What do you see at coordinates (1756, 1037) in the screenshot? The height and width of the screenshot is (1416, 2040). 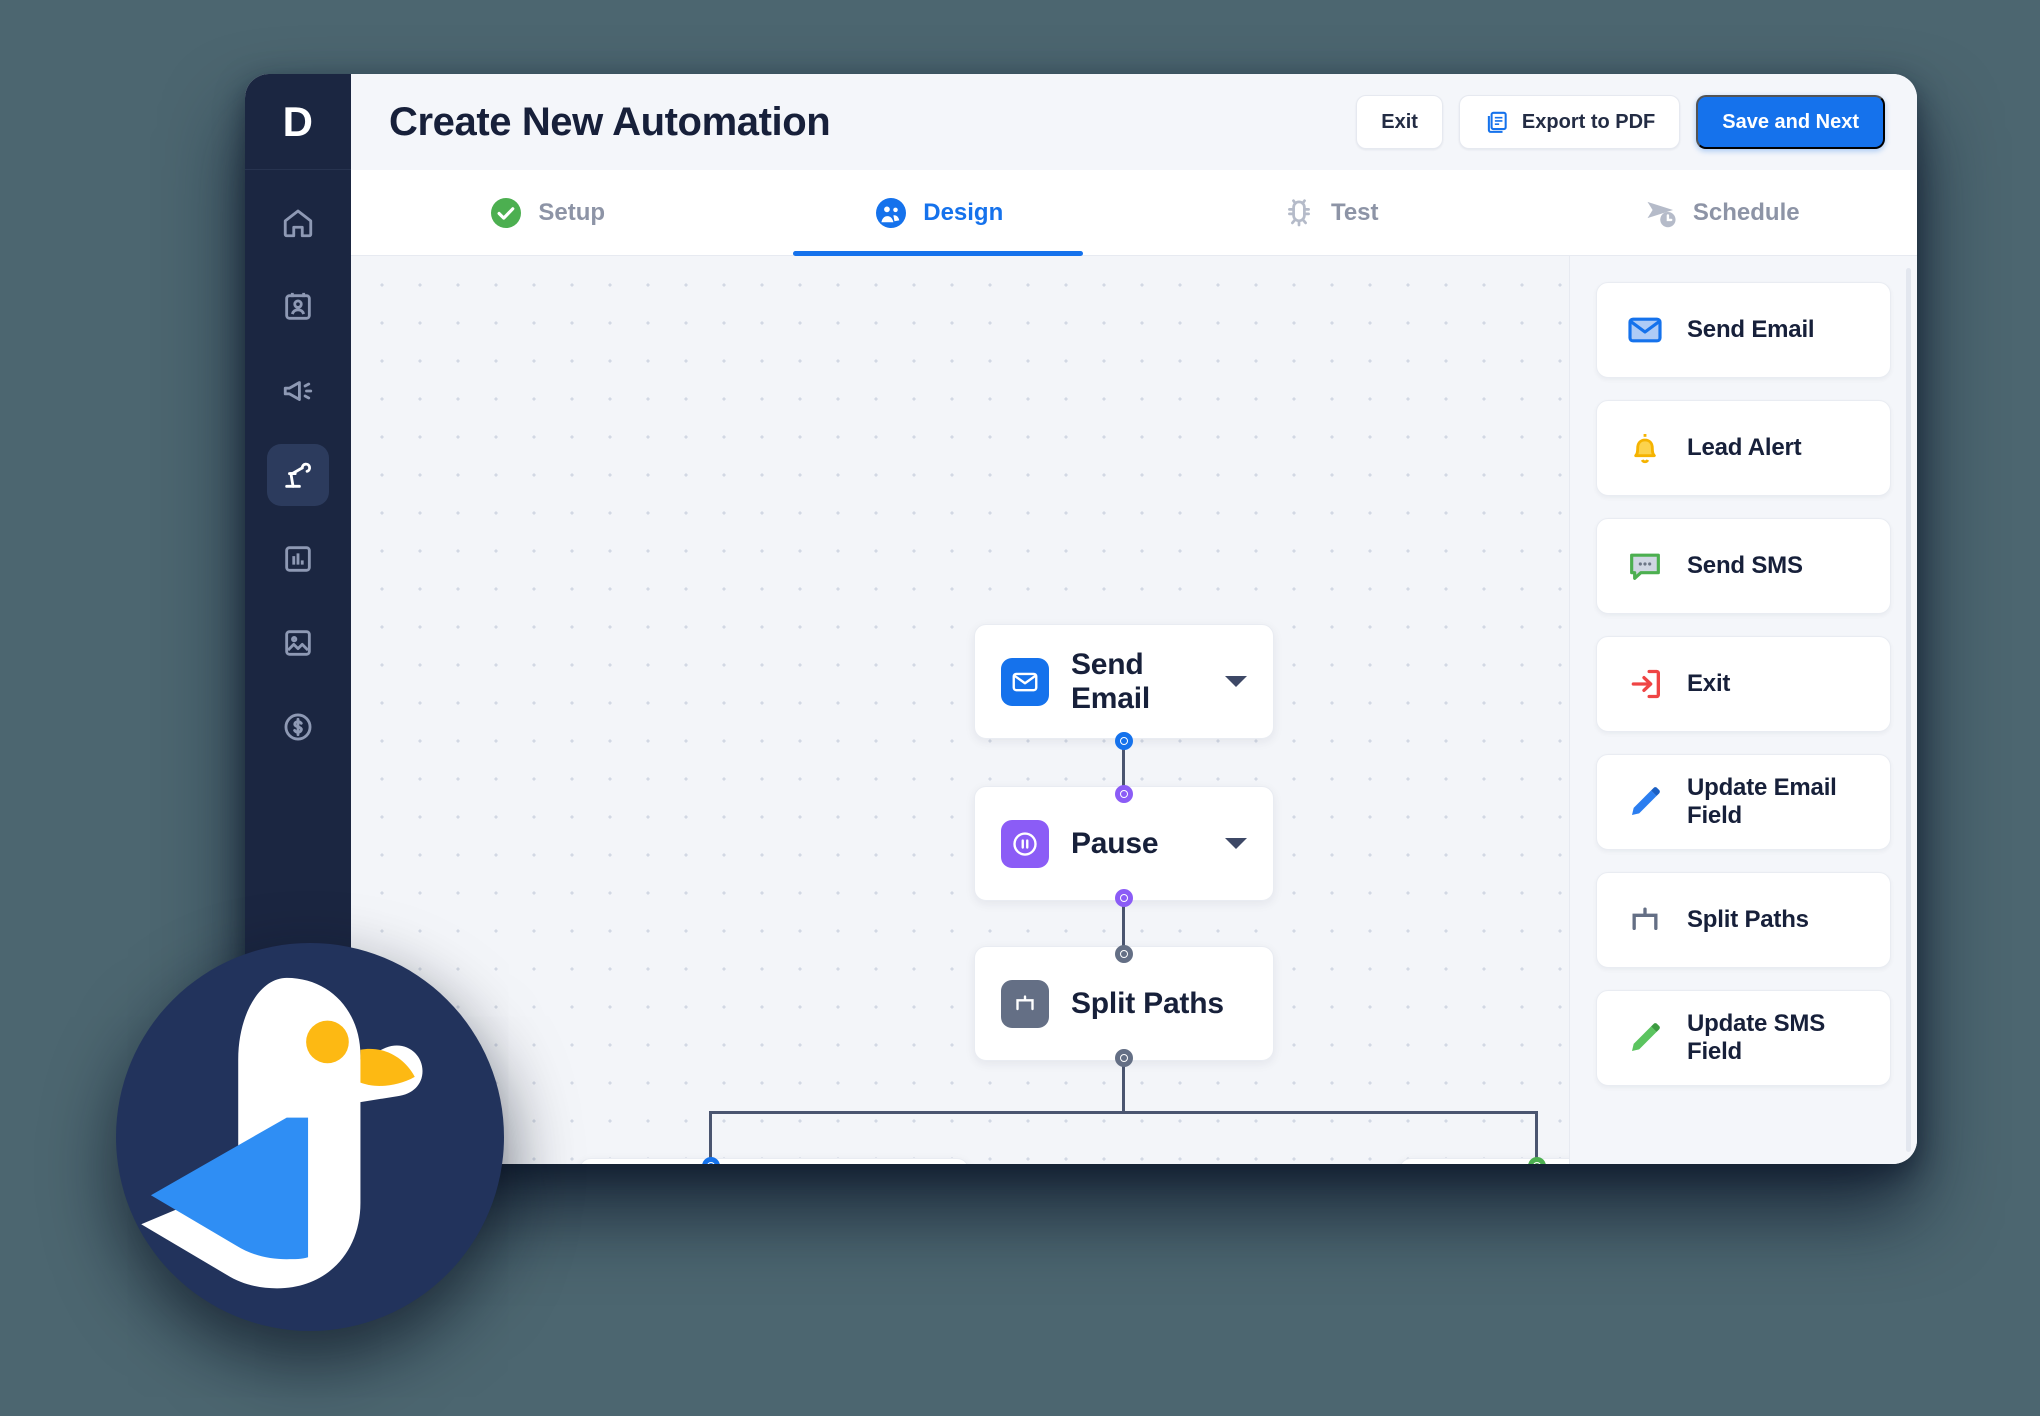 I see `palette-item-label: Update SMS Field` at bounding box center [1756, 1037].